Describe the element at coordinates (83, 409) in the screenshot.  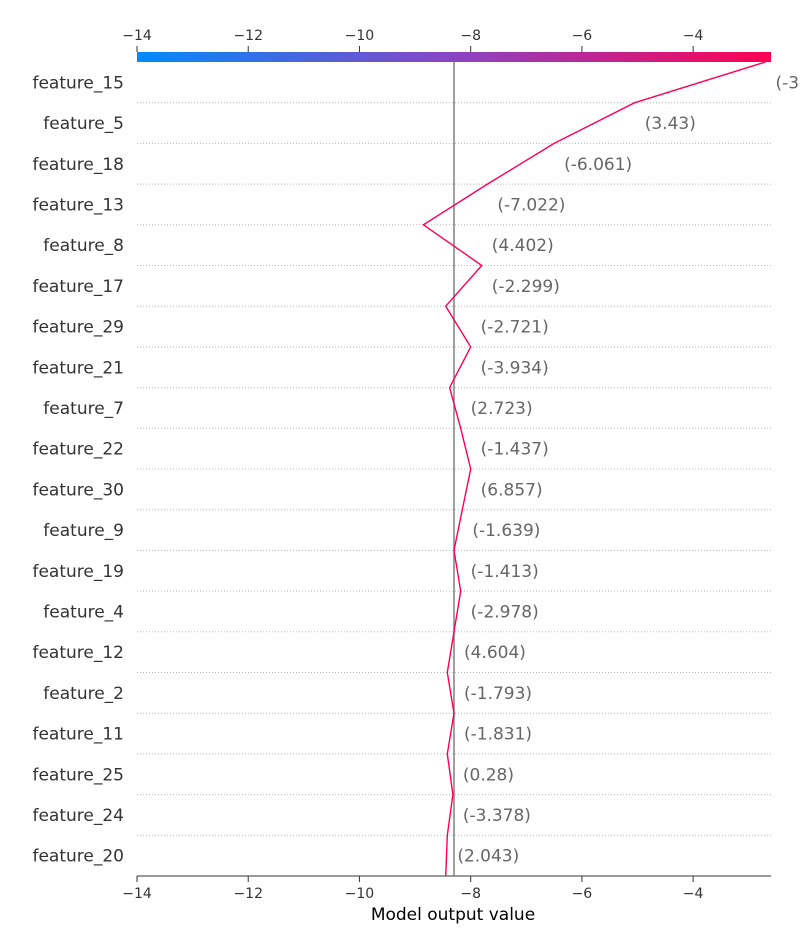
I see `feature-label: feature_7` at that location.